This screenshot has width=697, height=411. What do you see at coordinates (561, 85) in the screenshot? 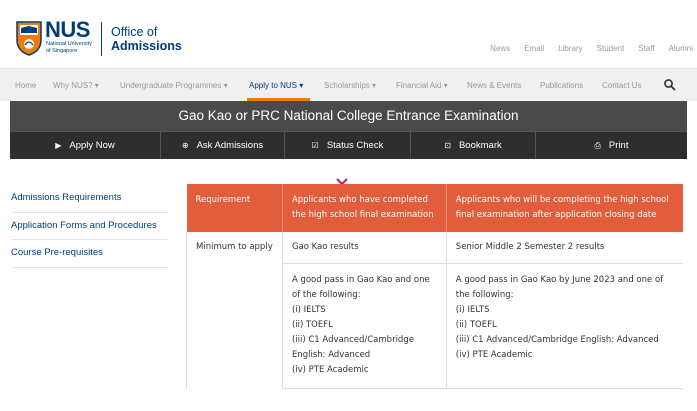
I see `nav-item-publications: Publications` at bounding box center [561, 85].